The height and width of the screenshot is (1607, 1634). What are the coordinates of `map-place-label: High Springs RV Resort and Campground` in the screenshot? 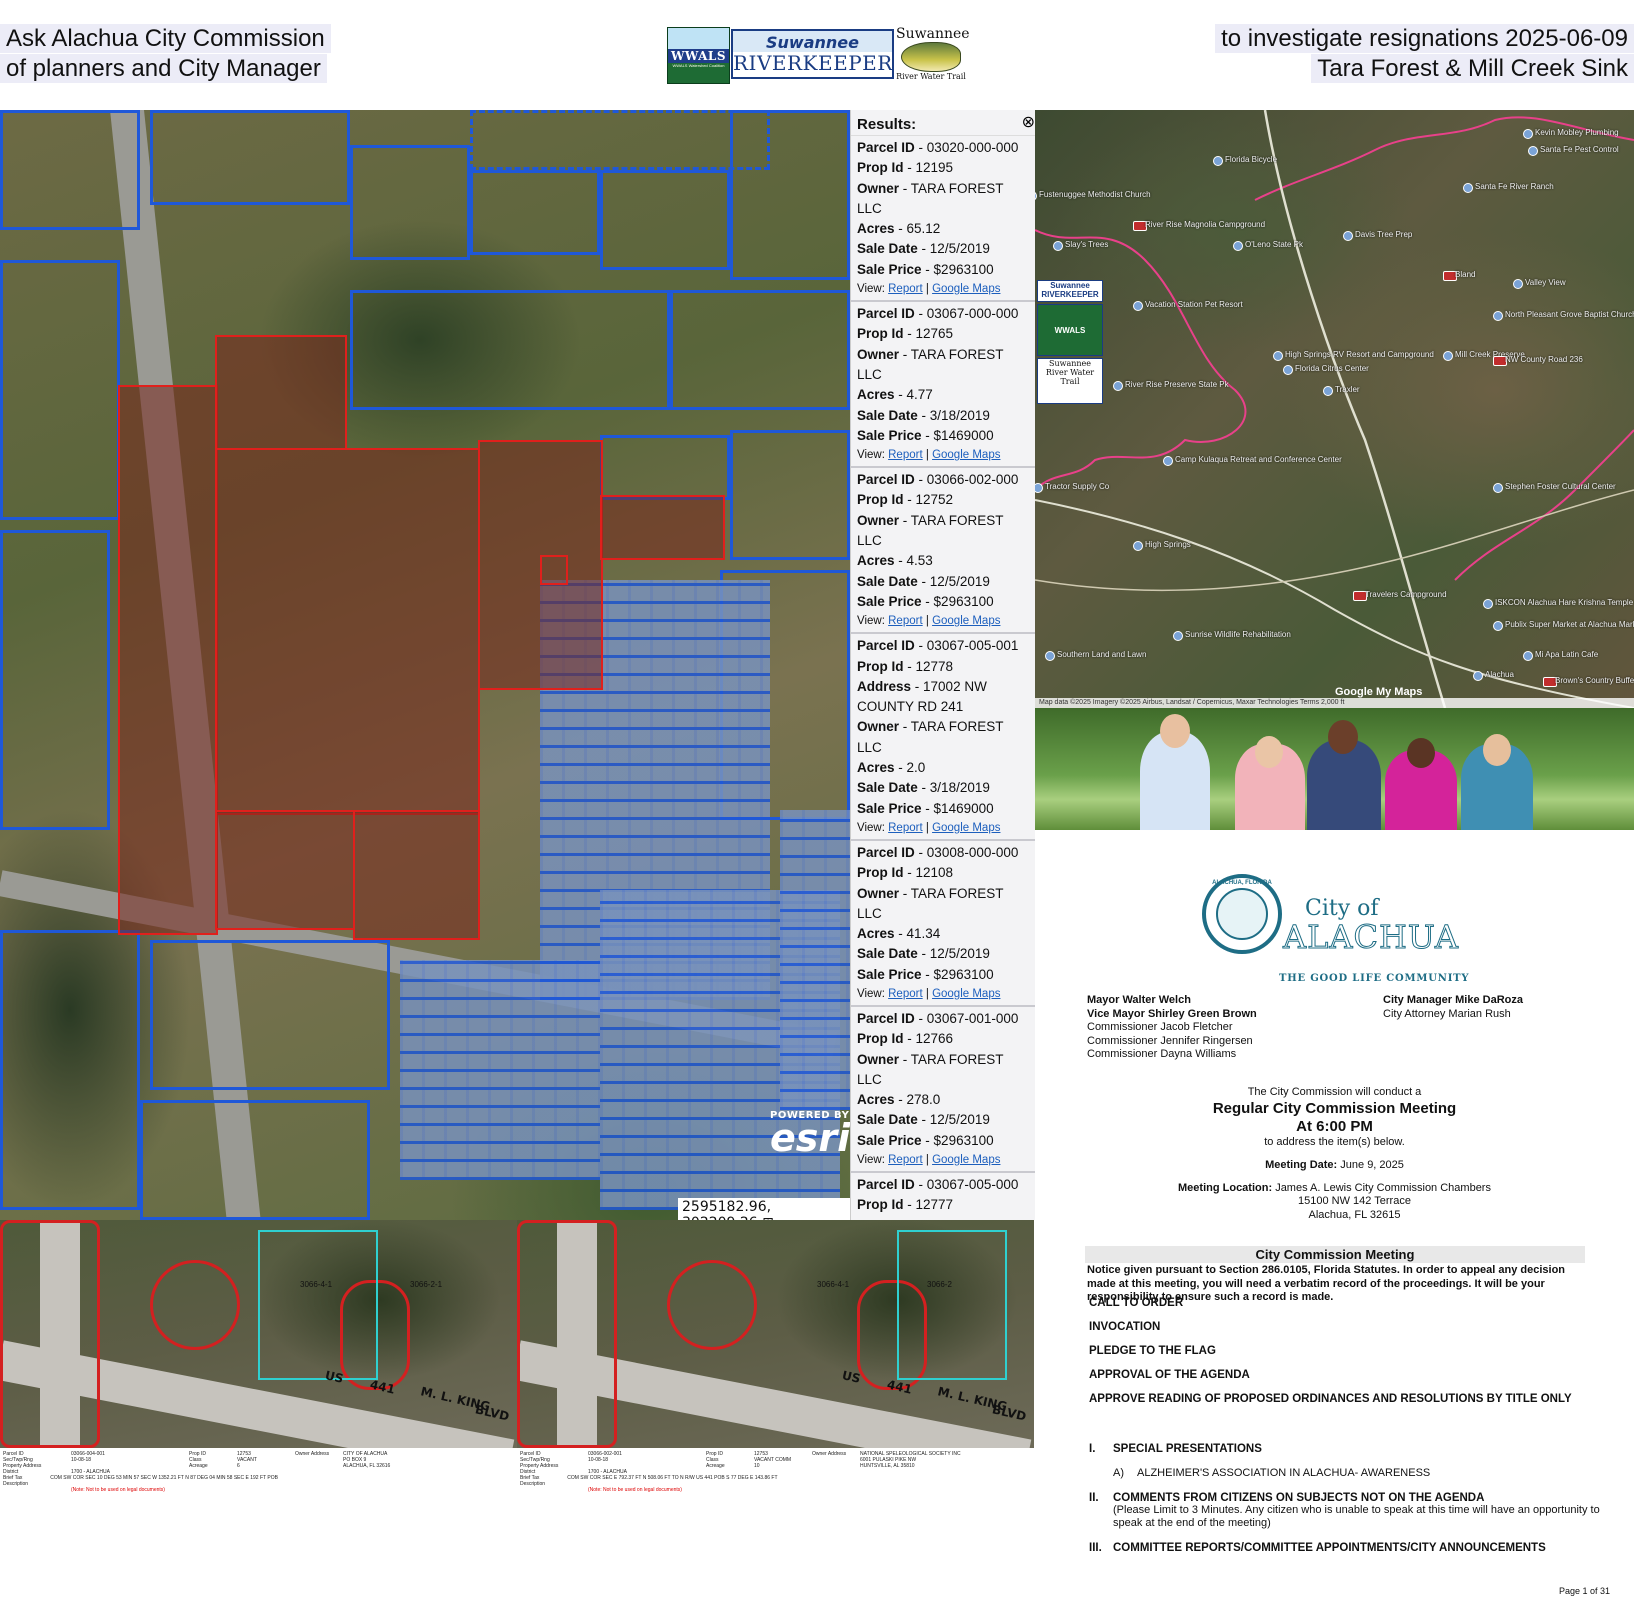 It's located at (1359, 354).